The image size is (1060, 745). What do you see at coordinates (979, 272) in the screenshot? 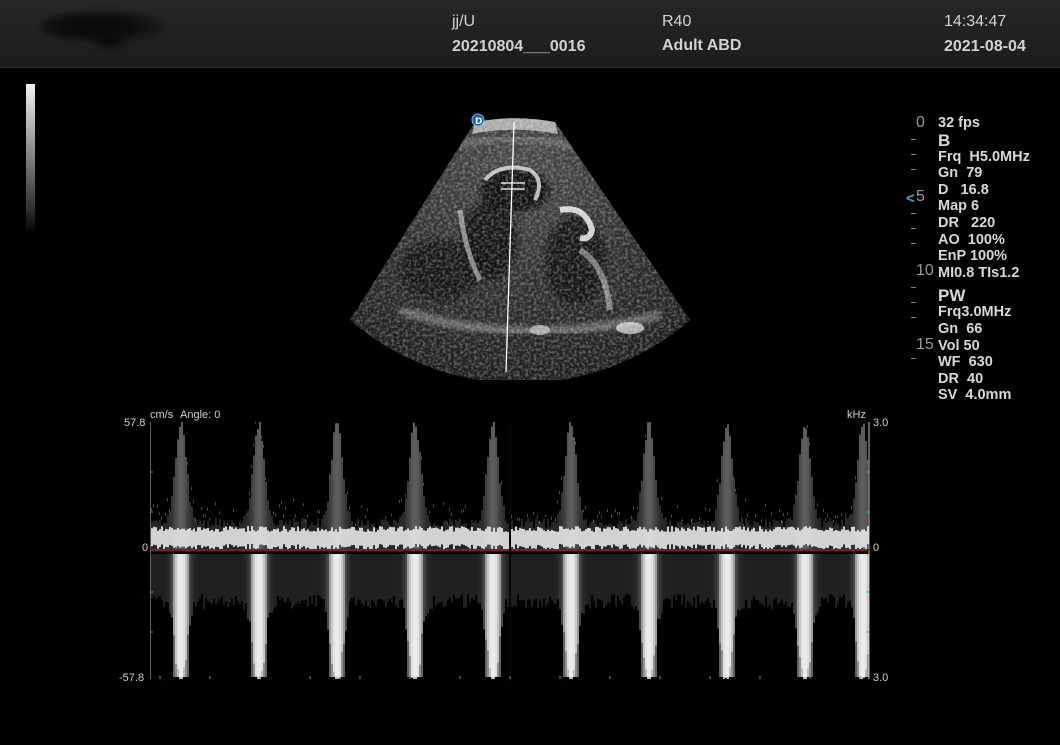
I see `b-mi-tis: MI0.8 TIs1.2` at bounding box center [979, 272].